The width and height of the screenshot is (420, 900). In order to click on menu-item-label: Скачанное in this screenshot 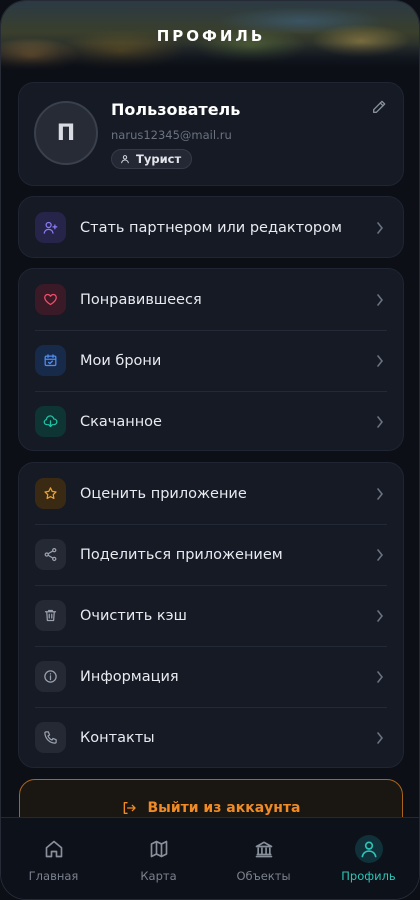, I will do `click(121, 421)`.